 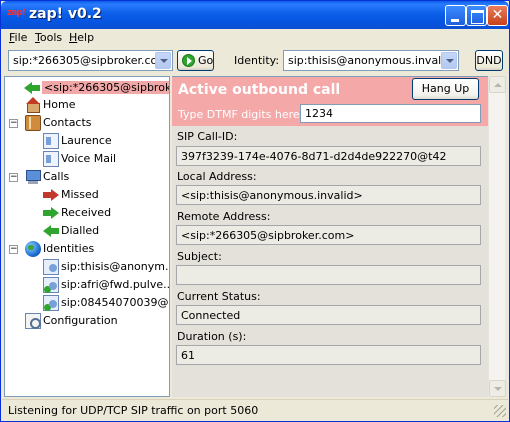 What do you see at coordinates (80, 194) in the screenshot?
I see `tree-item-label: Missed` at bounding box center [80, 194].